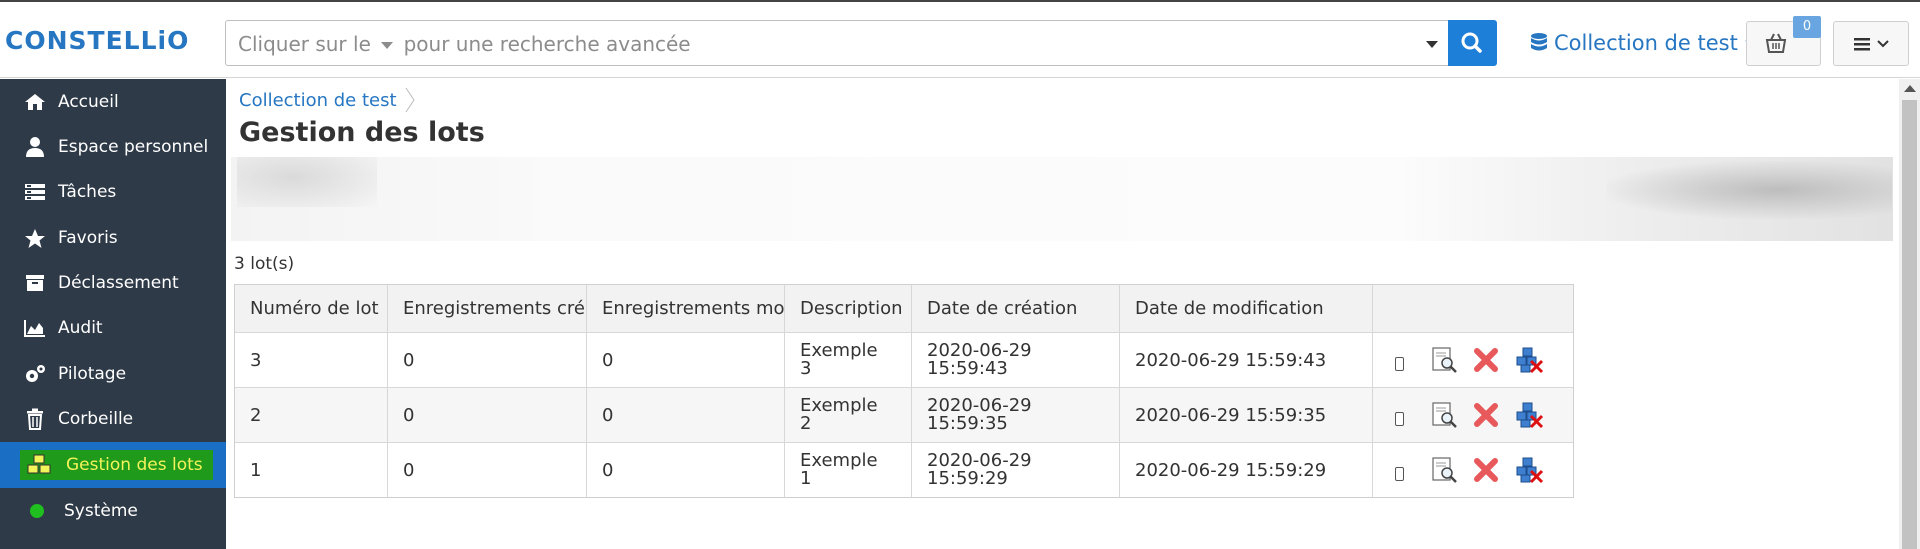 The height and width of the screenshot is (549, 1920). Describe the element at coordinates (686, 308) in the screenshot. I see `column-header-modifies: Enregistrements moc` at that location.